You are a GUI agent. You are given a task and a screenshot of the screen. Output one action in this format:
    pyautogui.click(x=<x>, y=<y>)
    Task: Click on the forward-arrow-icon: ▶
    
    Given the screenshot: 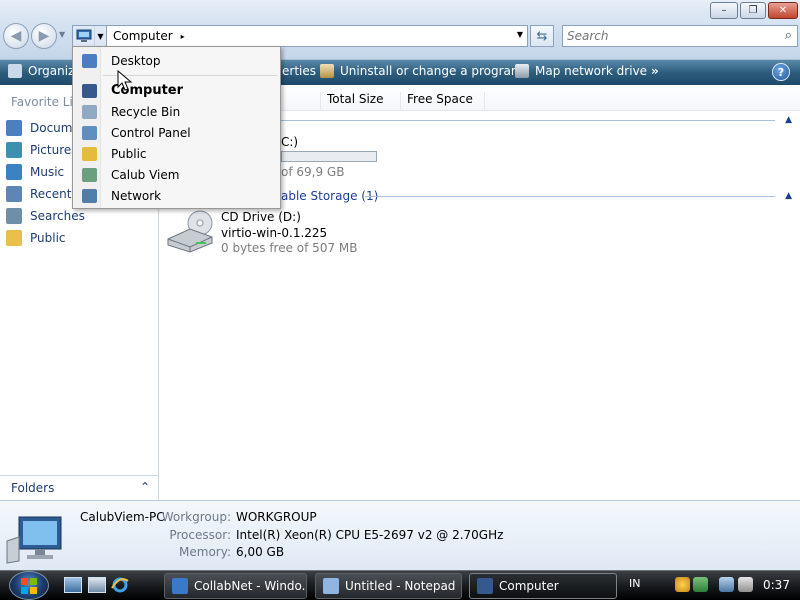 What is the action you would take?
    pyautogui.click(x=44, y=36)
    